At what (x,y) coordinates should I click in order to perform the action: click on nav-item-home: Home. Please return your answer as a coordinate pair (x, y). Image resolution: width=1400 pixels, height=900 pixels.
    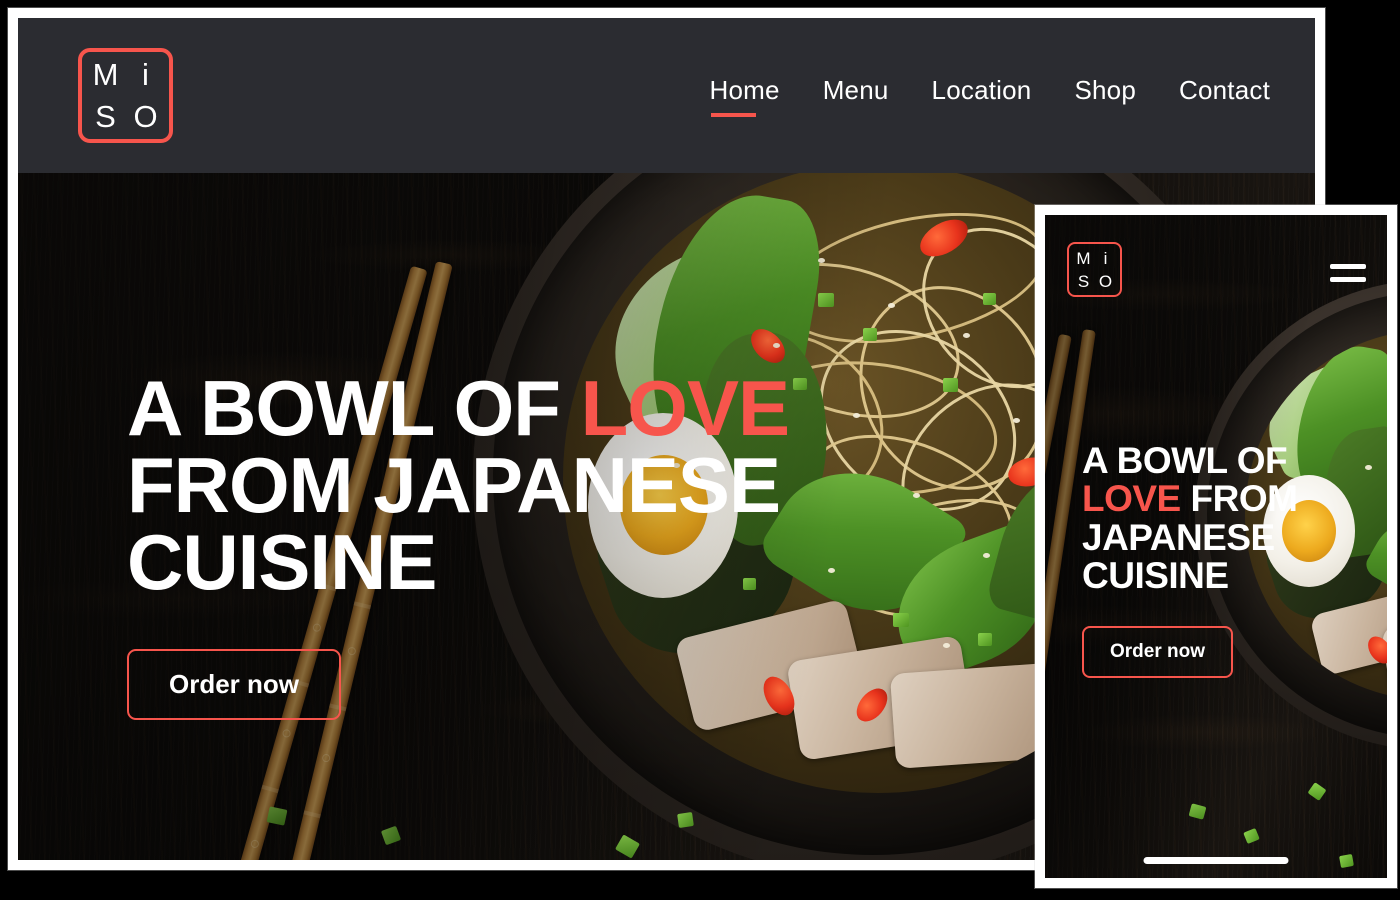
    Looking at the image, I should click on (745, 97).